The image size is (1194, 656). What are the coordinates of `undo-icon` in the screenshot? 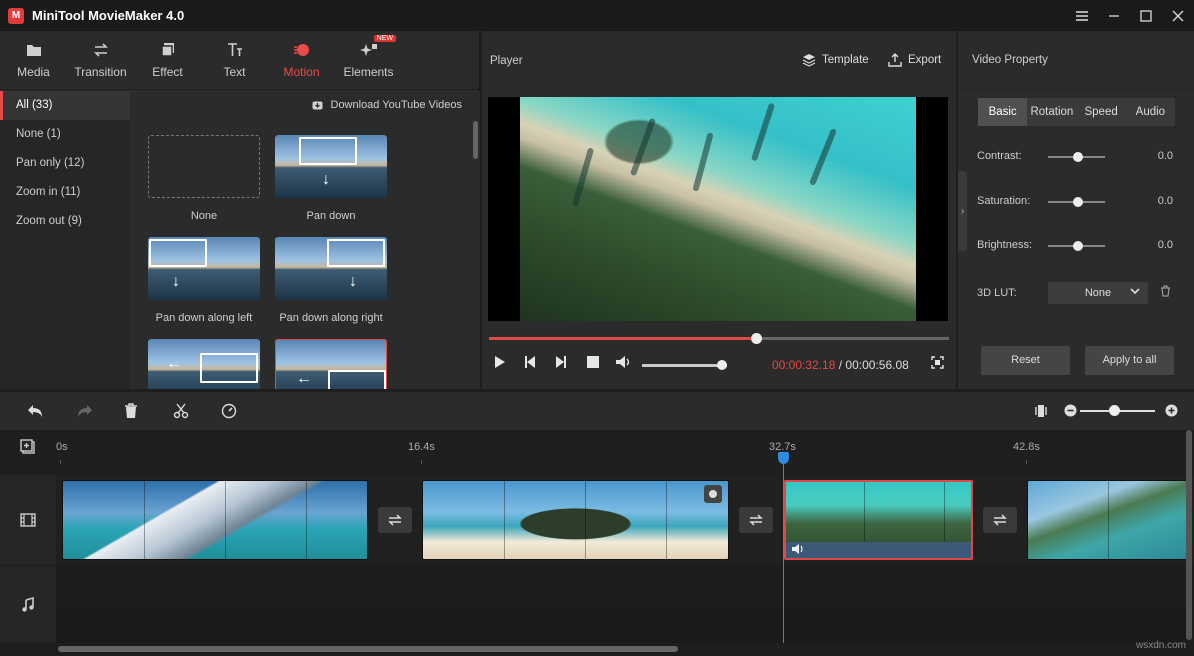 It's located at (35, 412).